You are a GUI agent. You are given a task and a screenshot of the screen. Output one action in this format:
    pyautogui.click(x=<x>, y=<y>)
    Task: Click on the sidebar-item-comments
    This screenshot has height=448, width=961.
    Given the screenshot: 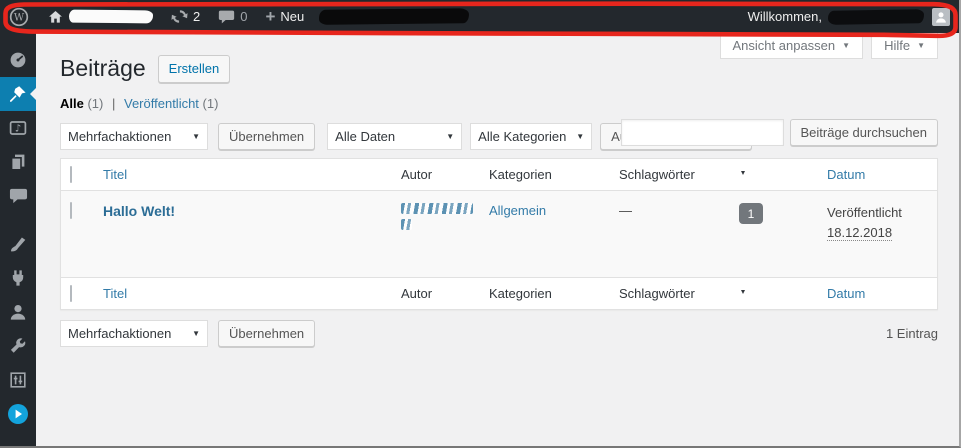 What is the action you would take?
    pyautogui.click(x=18, y=196)
    